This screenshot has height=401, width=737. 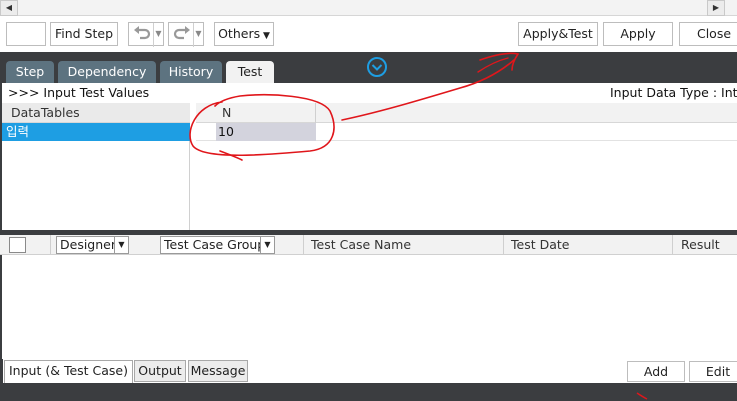 What do you see at coordinates (88, 244) in the screenshot?
I see `designer-label: Designer` at bounding box center [88, 244].